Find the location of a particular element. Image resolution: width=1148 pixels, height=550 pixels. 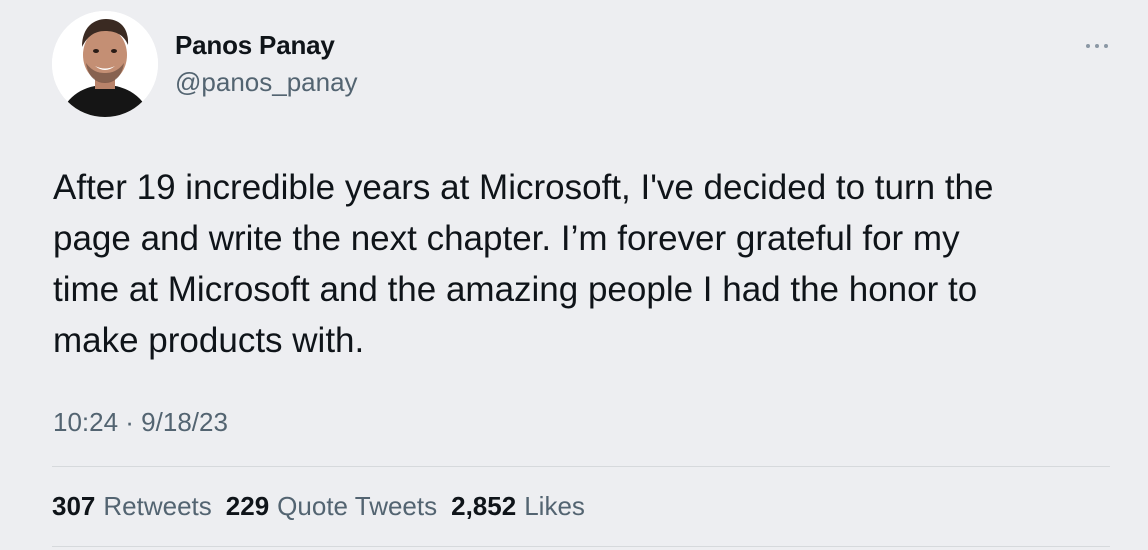

quote-tweets-label: Quote Tweets is located at coordinates (357, 506).